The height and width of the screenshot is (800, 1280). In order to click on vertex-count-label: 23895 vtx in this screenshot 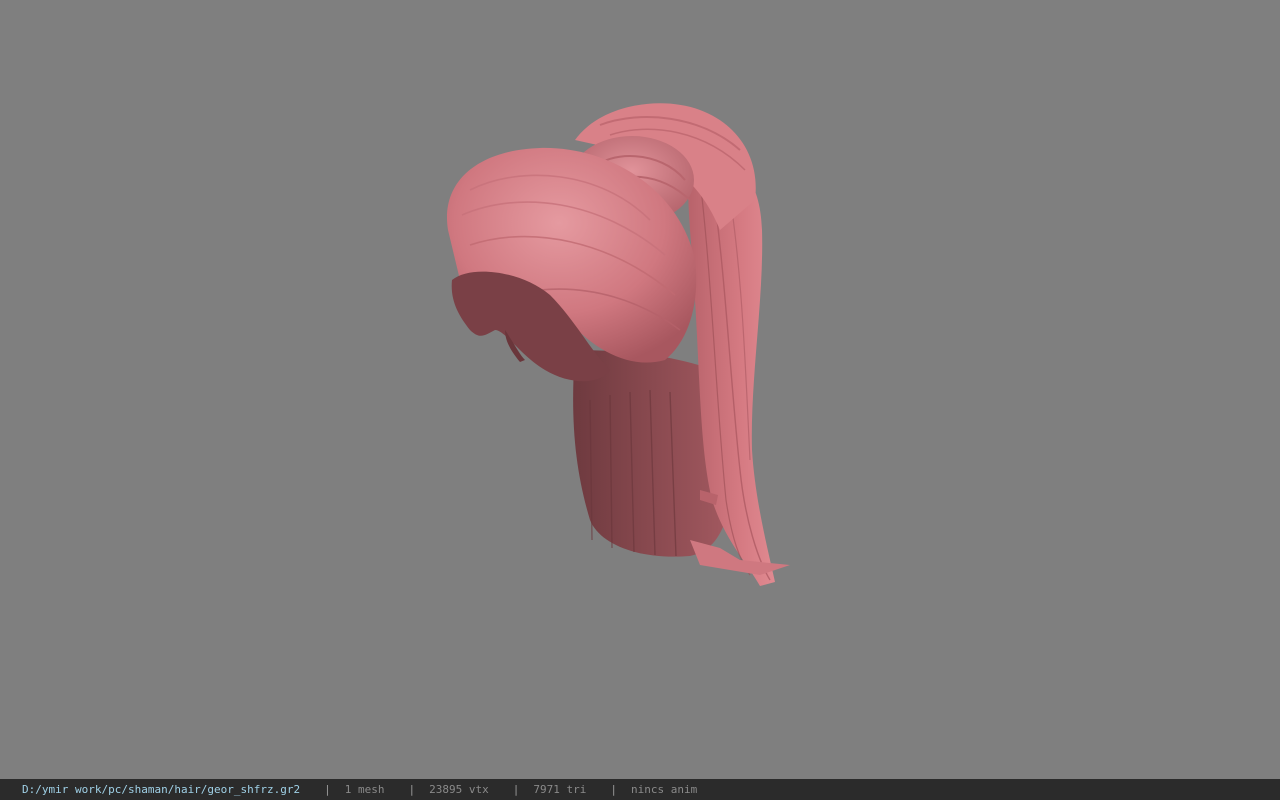, I will do `click(459, 789)`.